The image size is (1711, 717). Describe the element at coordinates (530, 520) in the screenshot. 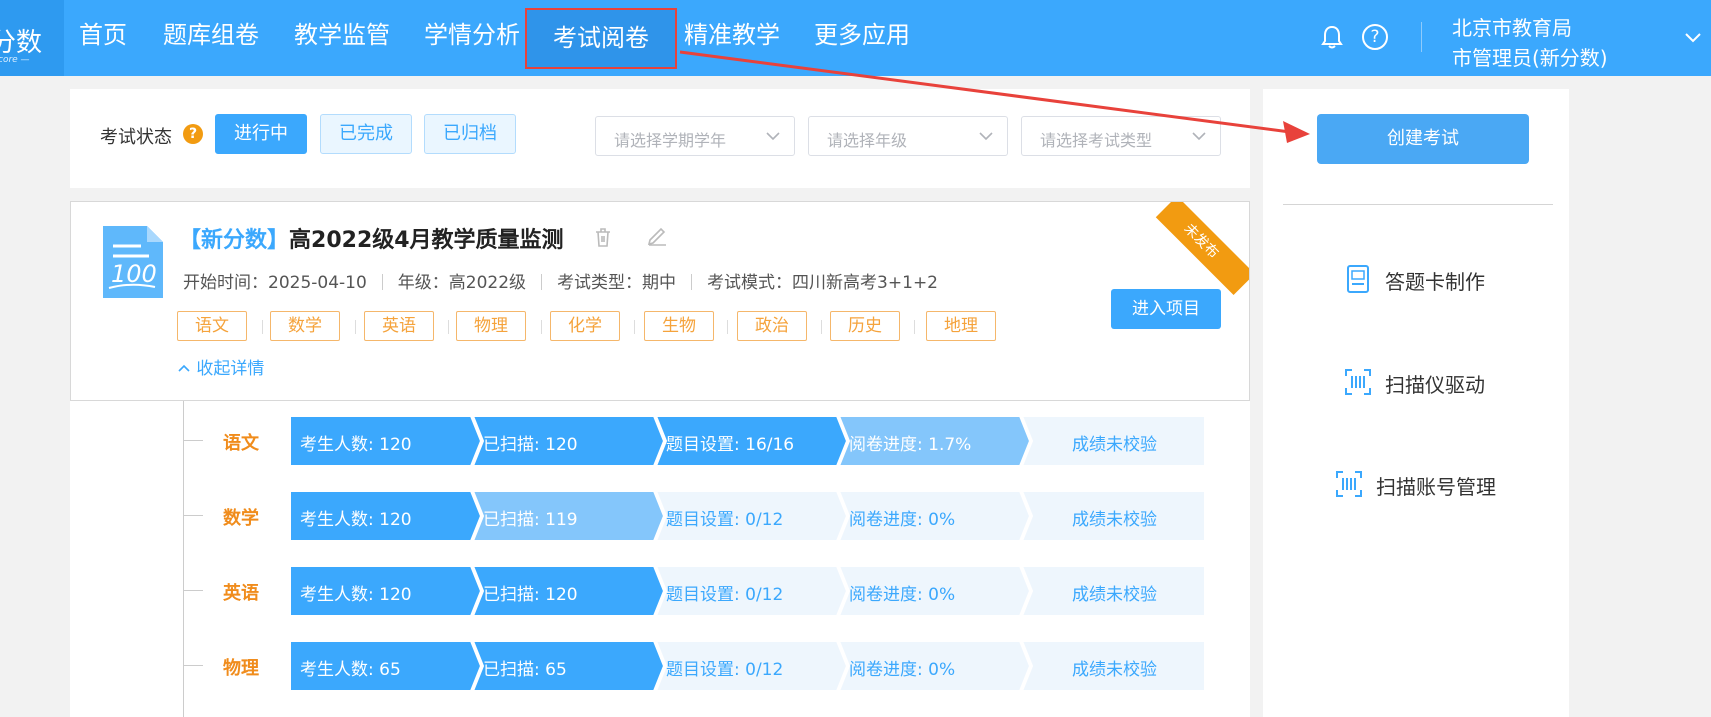

I see `step-scanned-label: 已扫描: 119` at that location.